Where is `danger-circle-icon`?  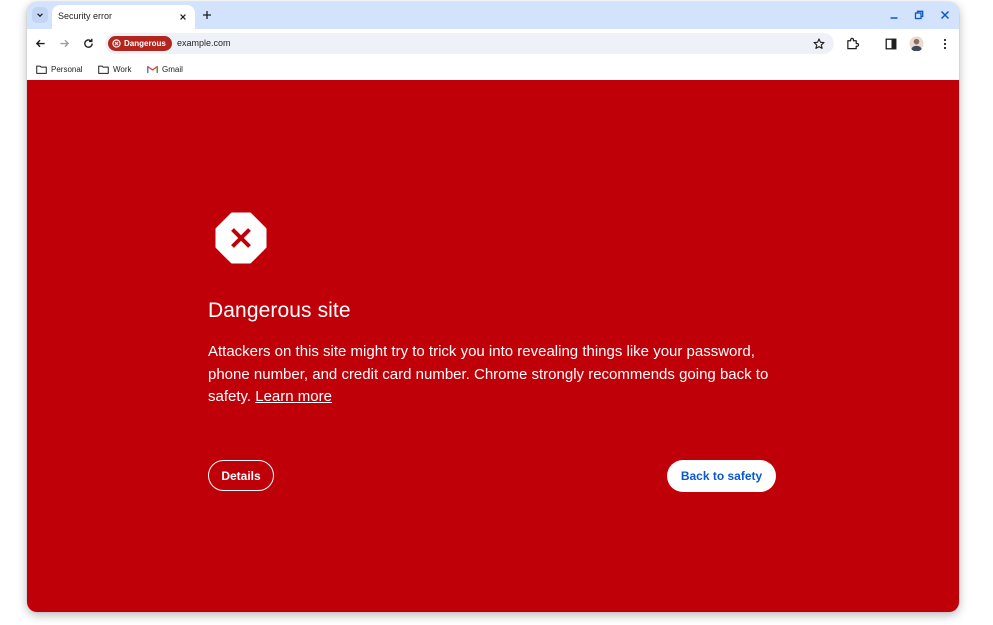
danger-circle-icon is located at coordinates (116, 43).